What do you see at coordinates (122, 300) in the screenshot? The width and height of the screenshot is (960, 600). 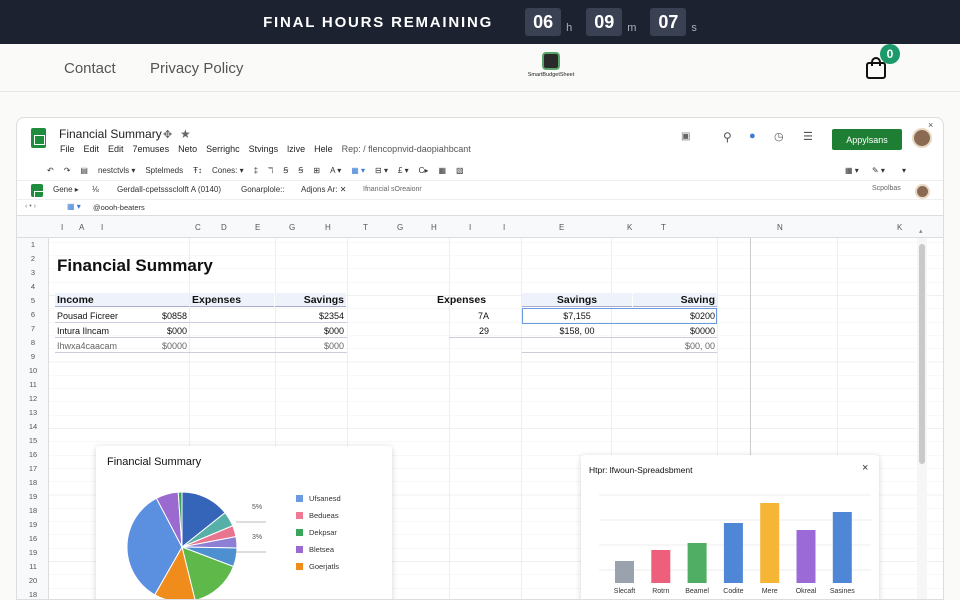 I see `table1-header-income: Income` at bounding box center [122, 300].